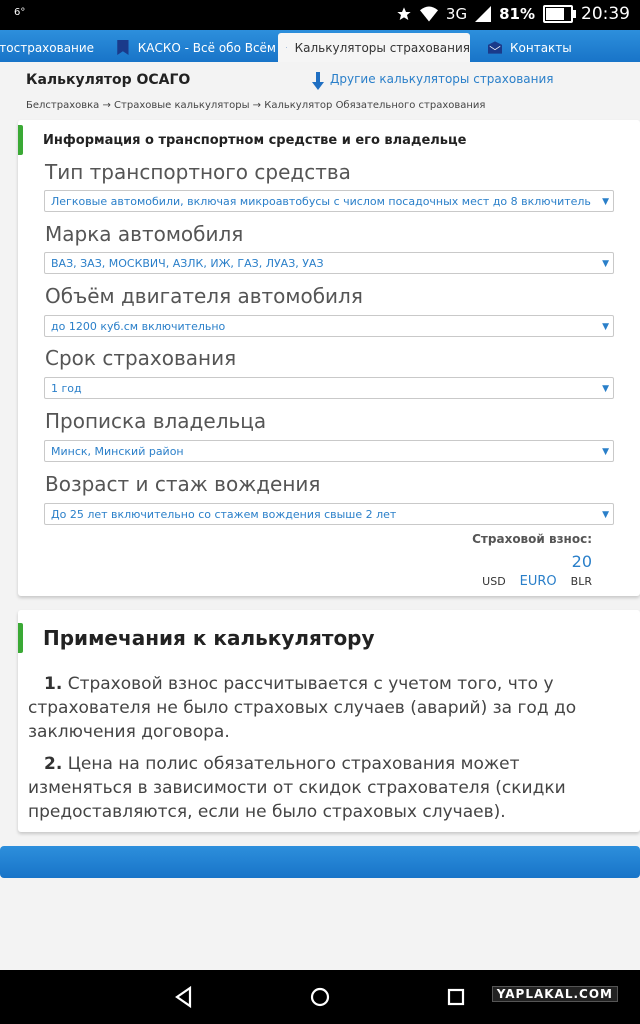 The width and height of the screenshot is (640, 1024). What do you see at coordinates (206, 47) in the screenshot?
I see `tab-label: КАСКО - Всё обо Всём` at bounding box center [206, 47].